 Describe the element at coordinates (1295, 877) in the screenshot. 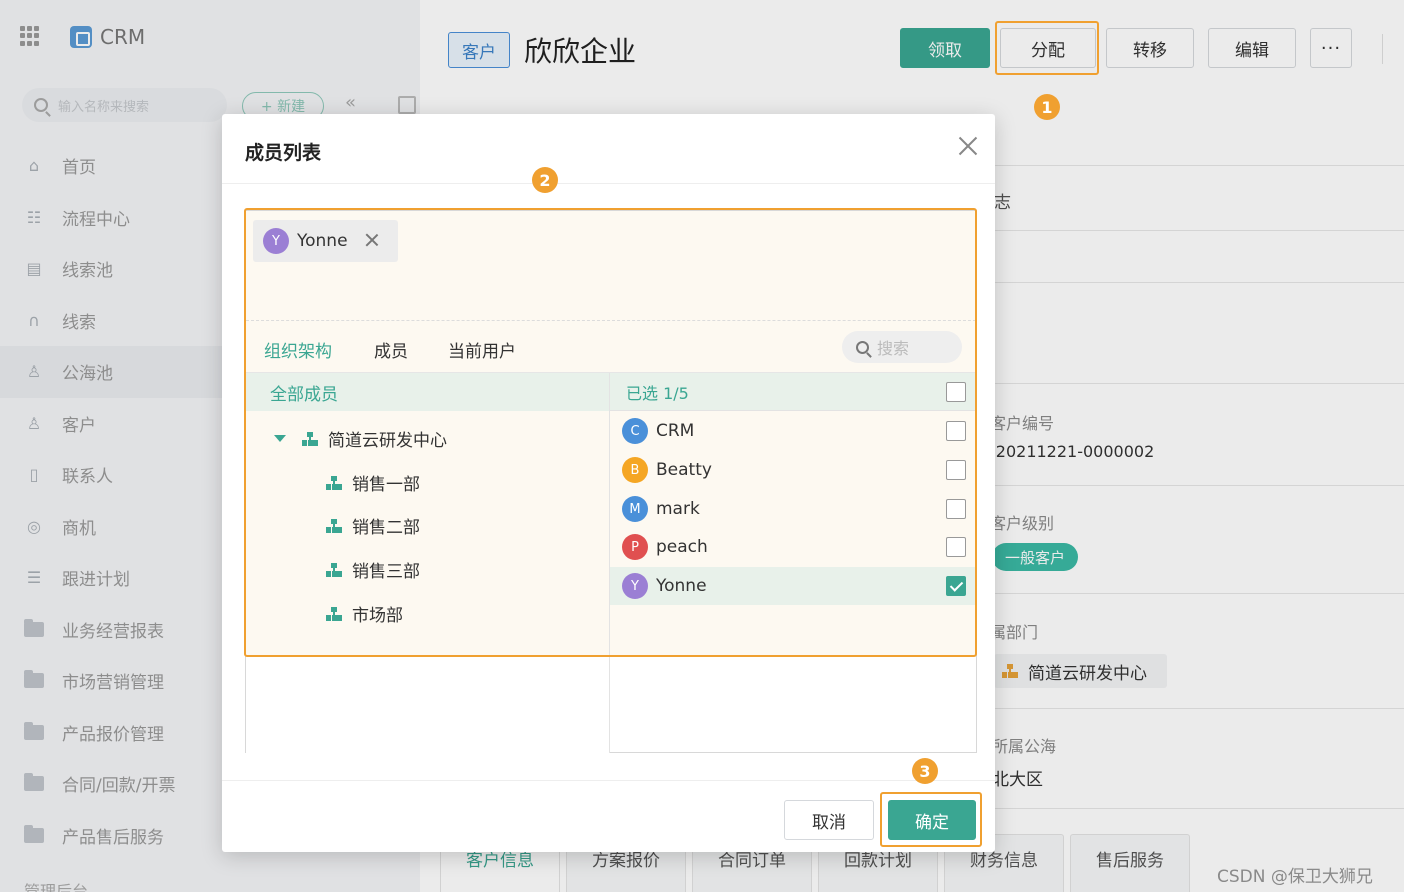

I see `watermark: CSDN @保卫大狮兄` at that location.